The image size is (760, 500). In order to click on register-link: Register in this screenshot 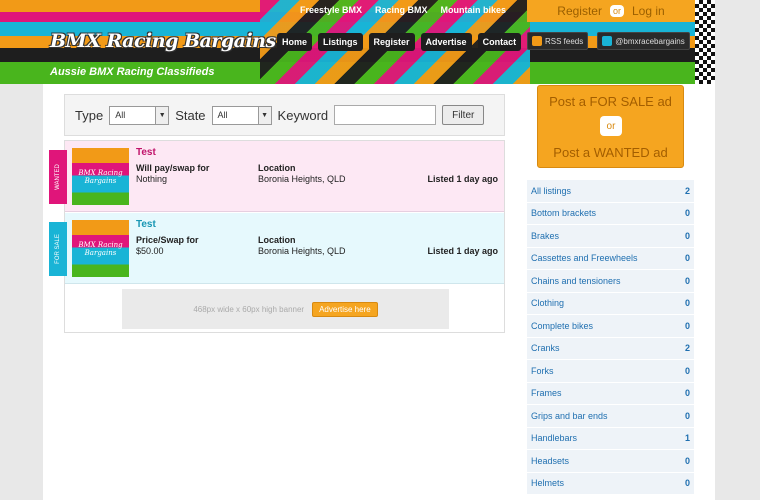, I will do `click(579, 11)`.